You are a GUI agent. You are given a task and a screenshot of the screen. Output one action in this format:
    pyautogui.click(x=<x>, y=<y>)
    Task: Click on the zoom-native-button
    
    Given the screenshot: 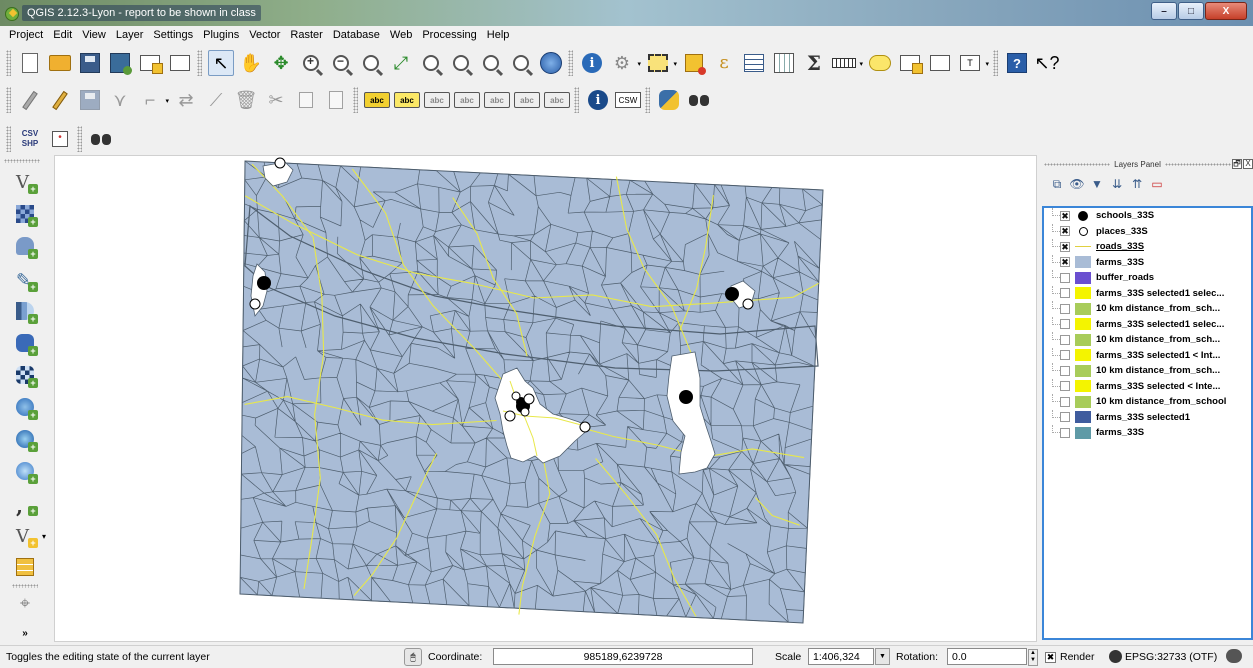 What is the action you would take?
    pyautogui.click(x=371, y=63)
    